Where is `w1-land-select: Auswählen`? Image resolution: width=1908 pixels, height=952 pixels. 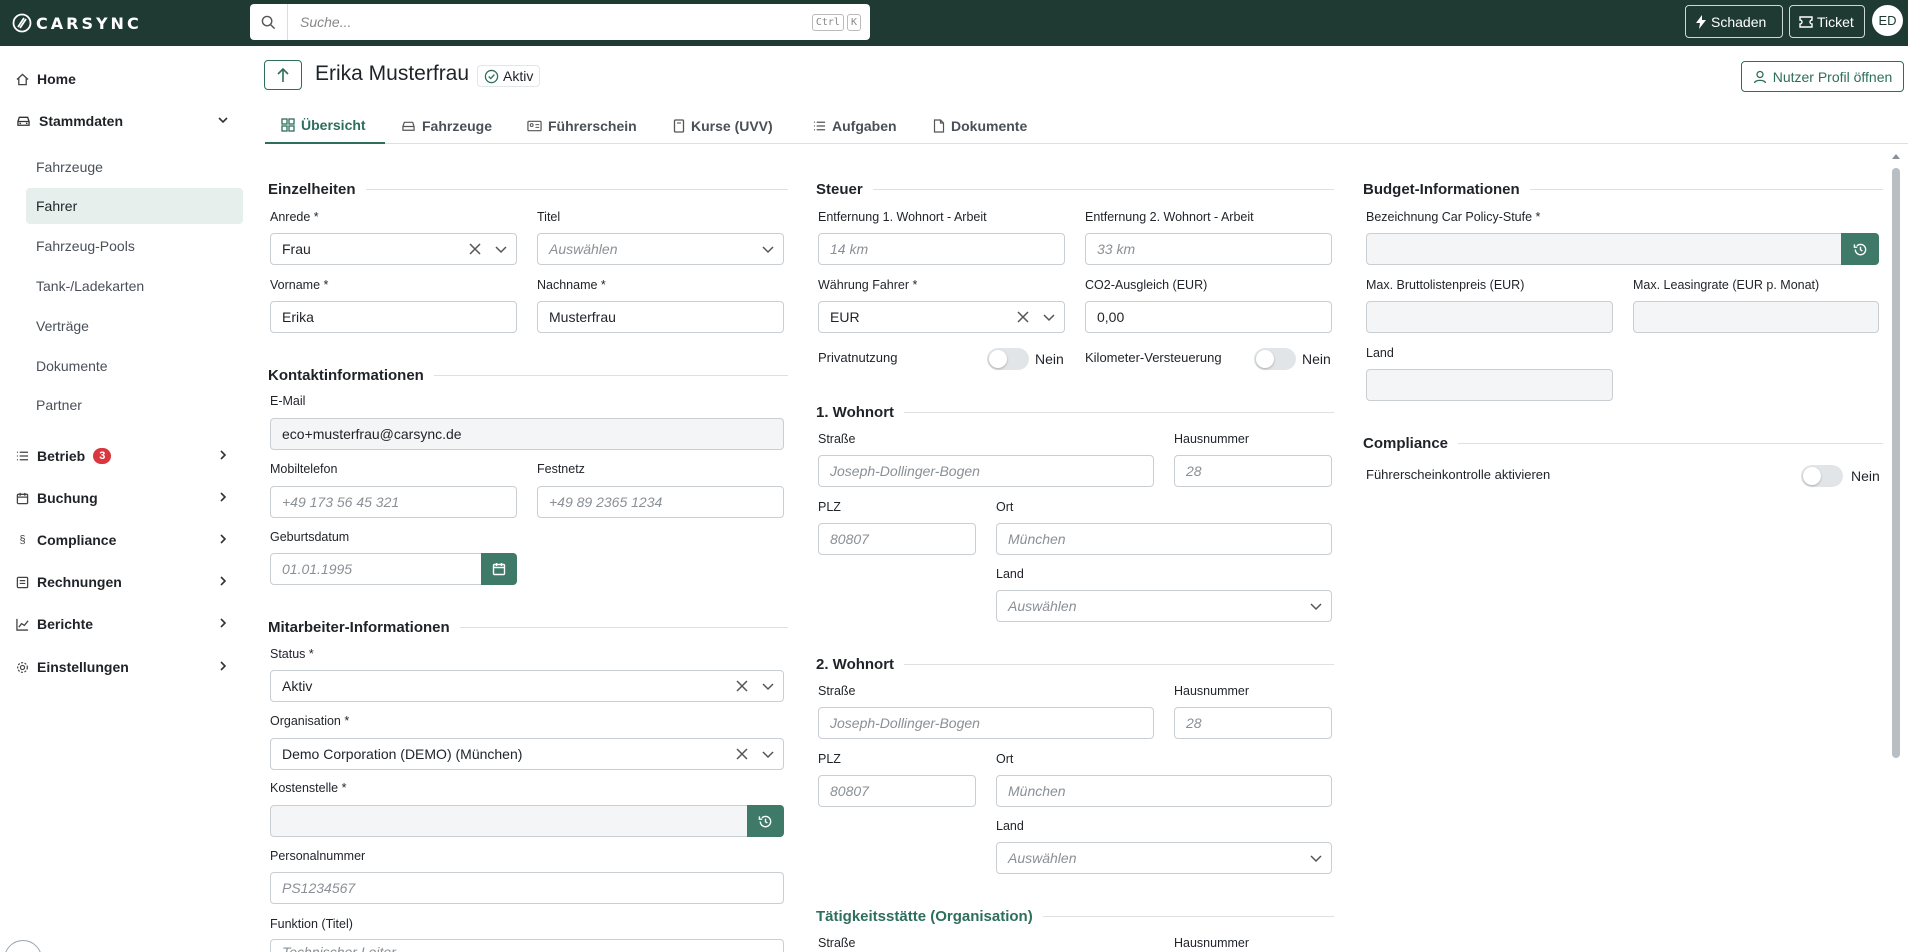
w1-land-select: Auswählen is located at coordinates (1164, 606).